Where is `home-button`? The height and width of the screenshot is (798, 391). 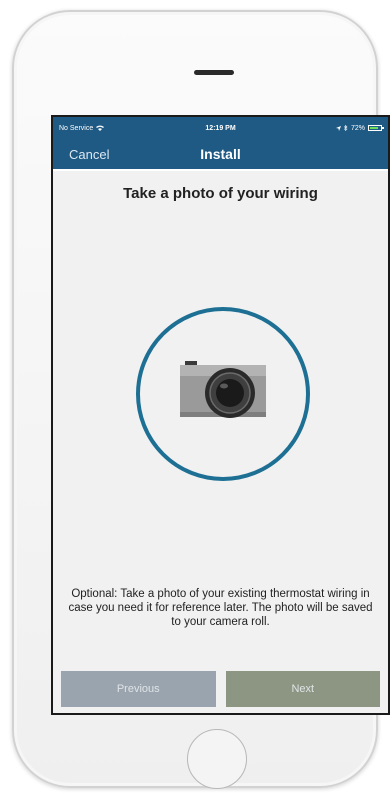 home-button is located at coordinates (217, 759).